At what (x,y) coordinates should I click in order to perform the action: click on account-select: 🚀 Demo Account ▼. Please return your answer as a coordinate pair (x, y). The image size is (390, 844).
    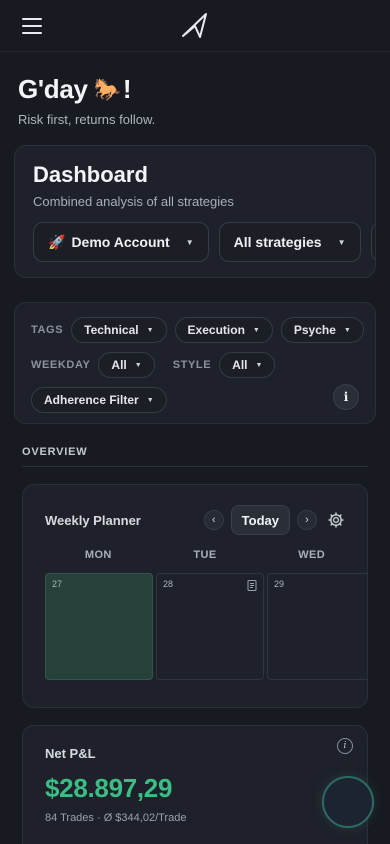
    Looking at the image, I should click on (121, 242).